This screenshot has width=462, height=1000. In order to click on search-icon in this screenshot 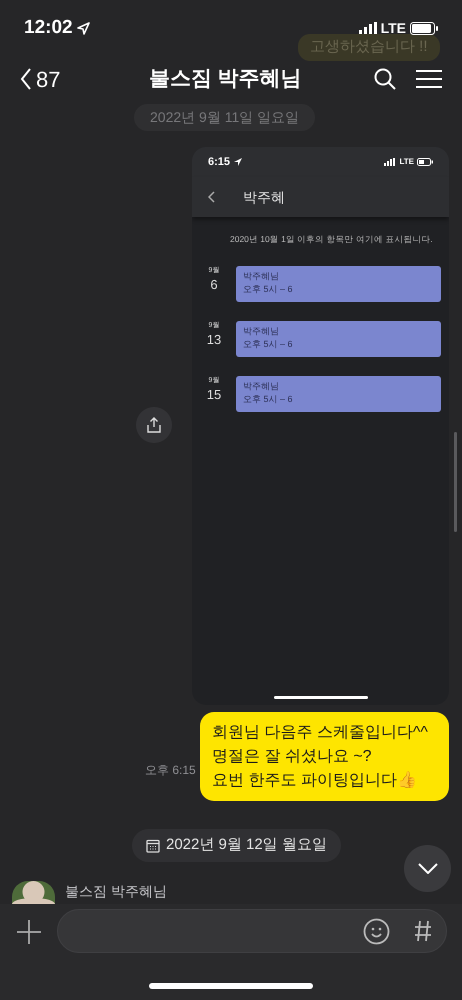, I will do `click(385, 79)`.